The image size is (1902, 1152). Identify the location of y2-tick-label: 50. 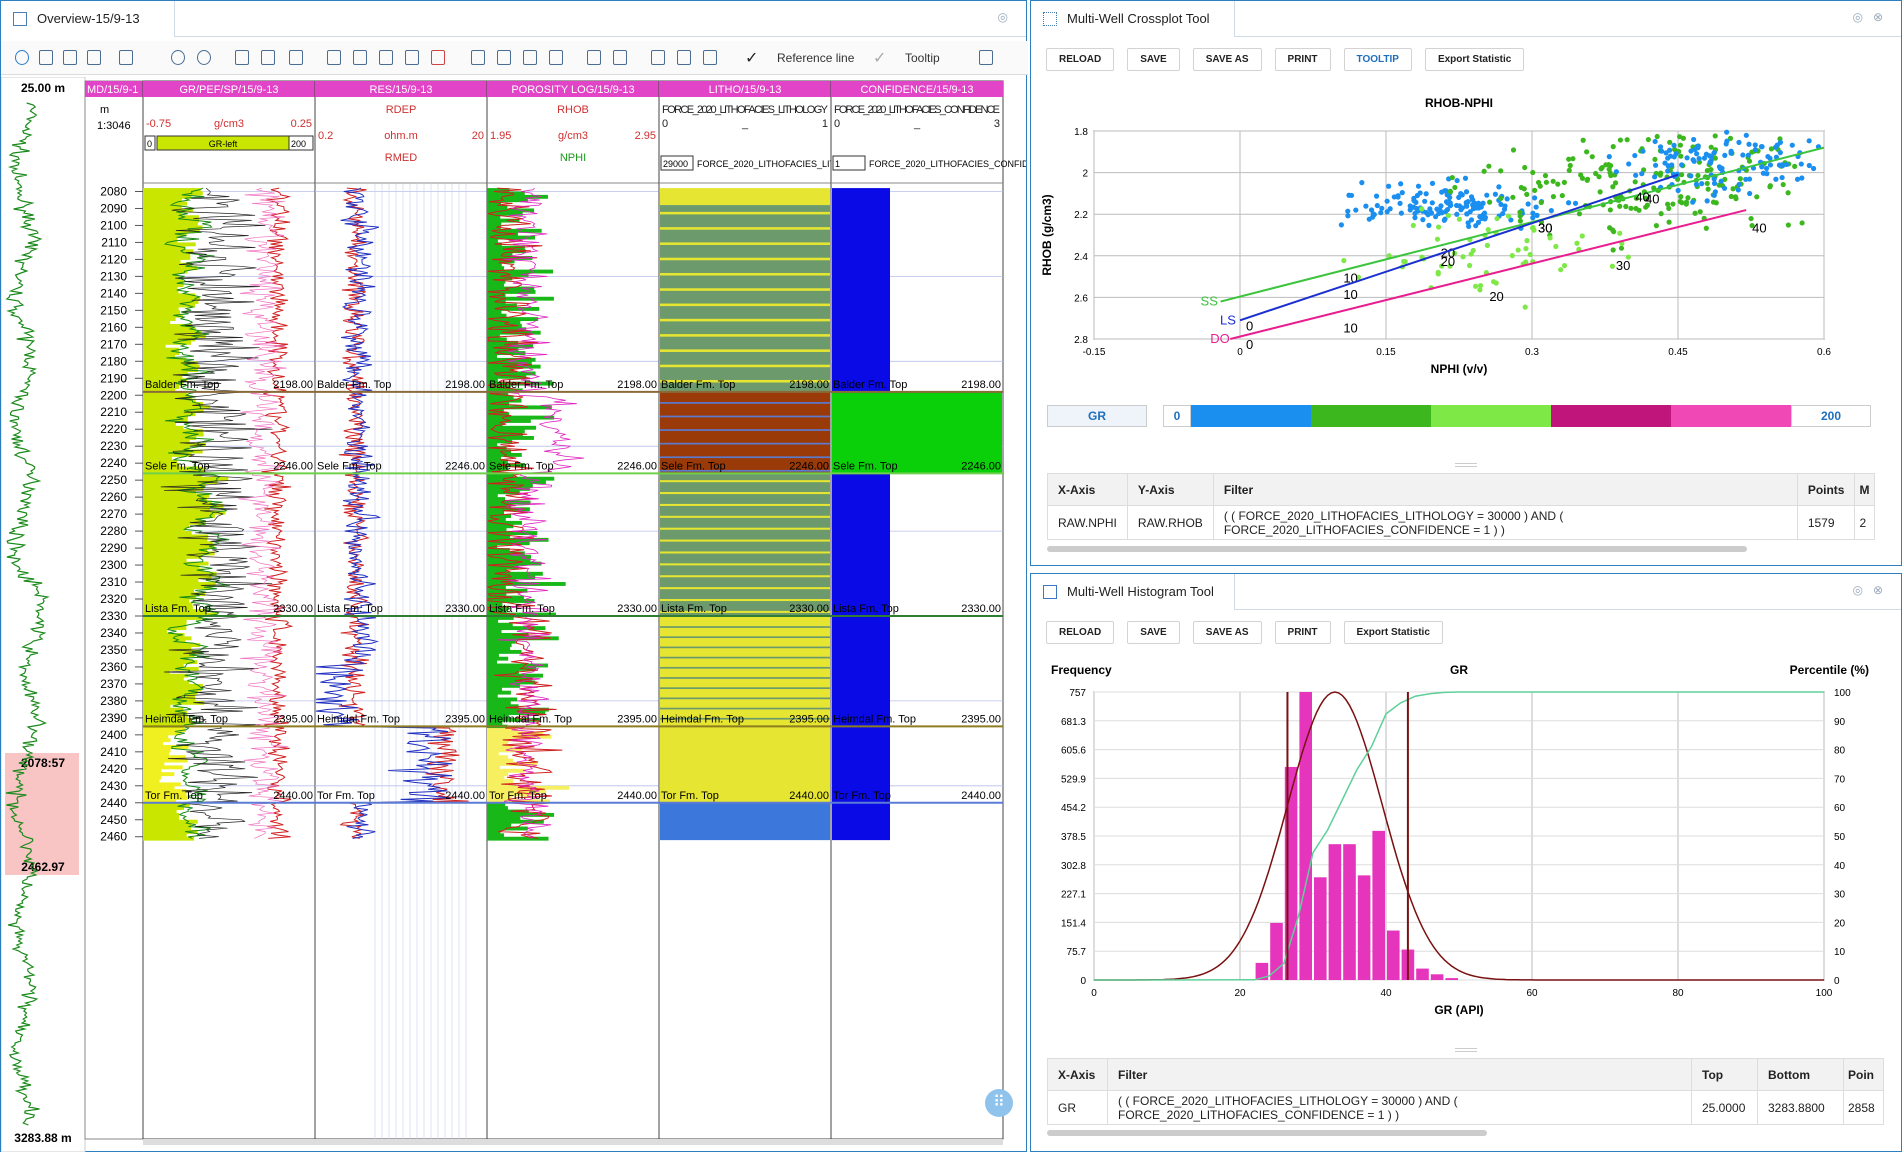
(1840, 837).